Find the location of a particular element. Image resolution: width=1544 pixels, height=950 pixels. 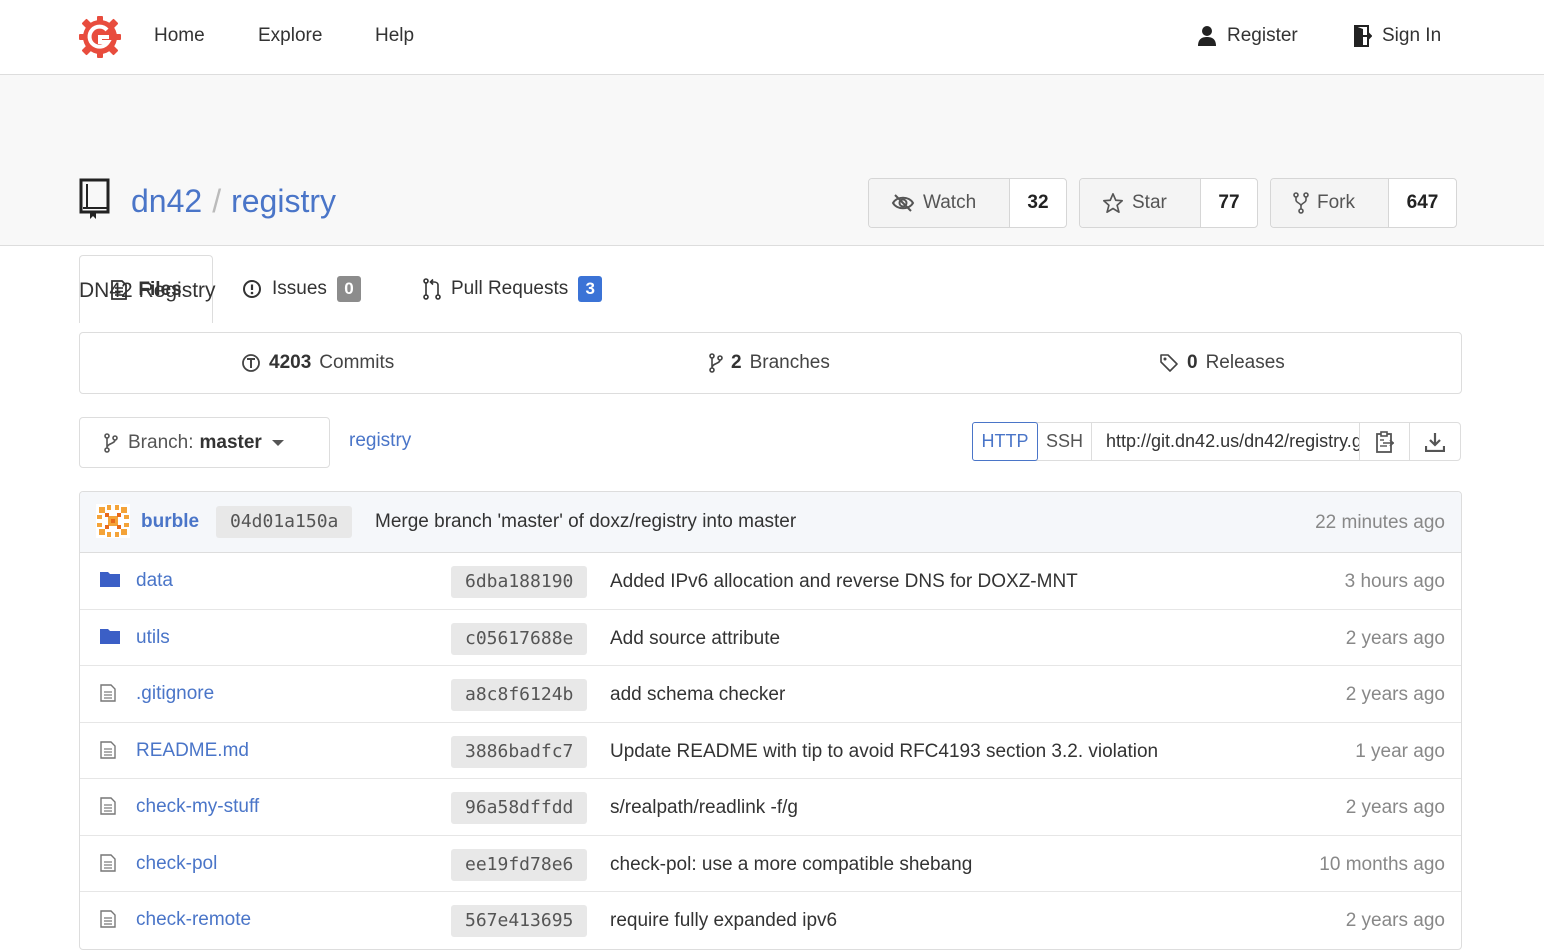

file-commit-sha: 3886badfc7 is located at coordinates (519, 751).